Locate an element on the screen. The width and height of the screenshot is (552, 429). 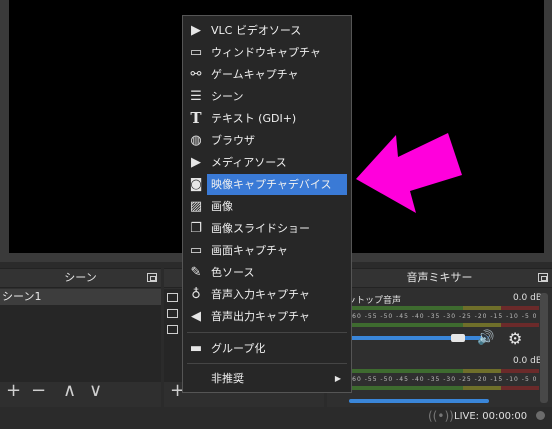
menu-item-window-capture: ▭ ウィンドウキャプチャ is located at coordinates (267, 52).